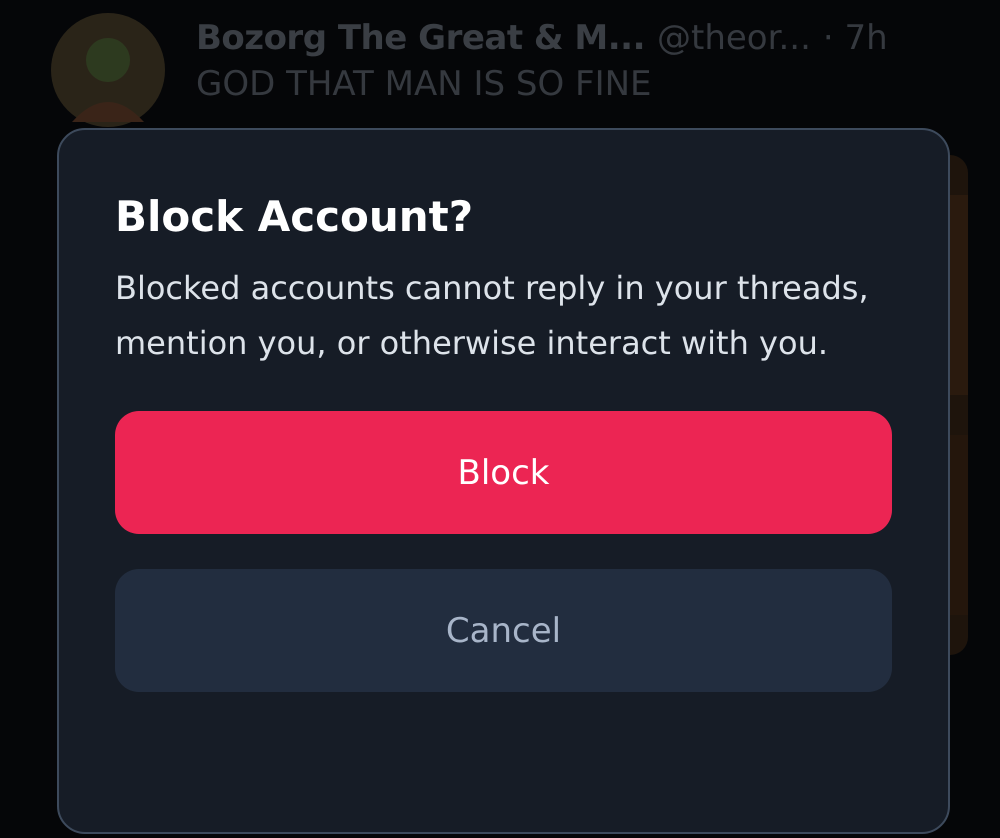  I want to click on dialog-message: Blocked accounts cannot reply in your threads, mention you, or otherwise interact with you., so click(492, 316).